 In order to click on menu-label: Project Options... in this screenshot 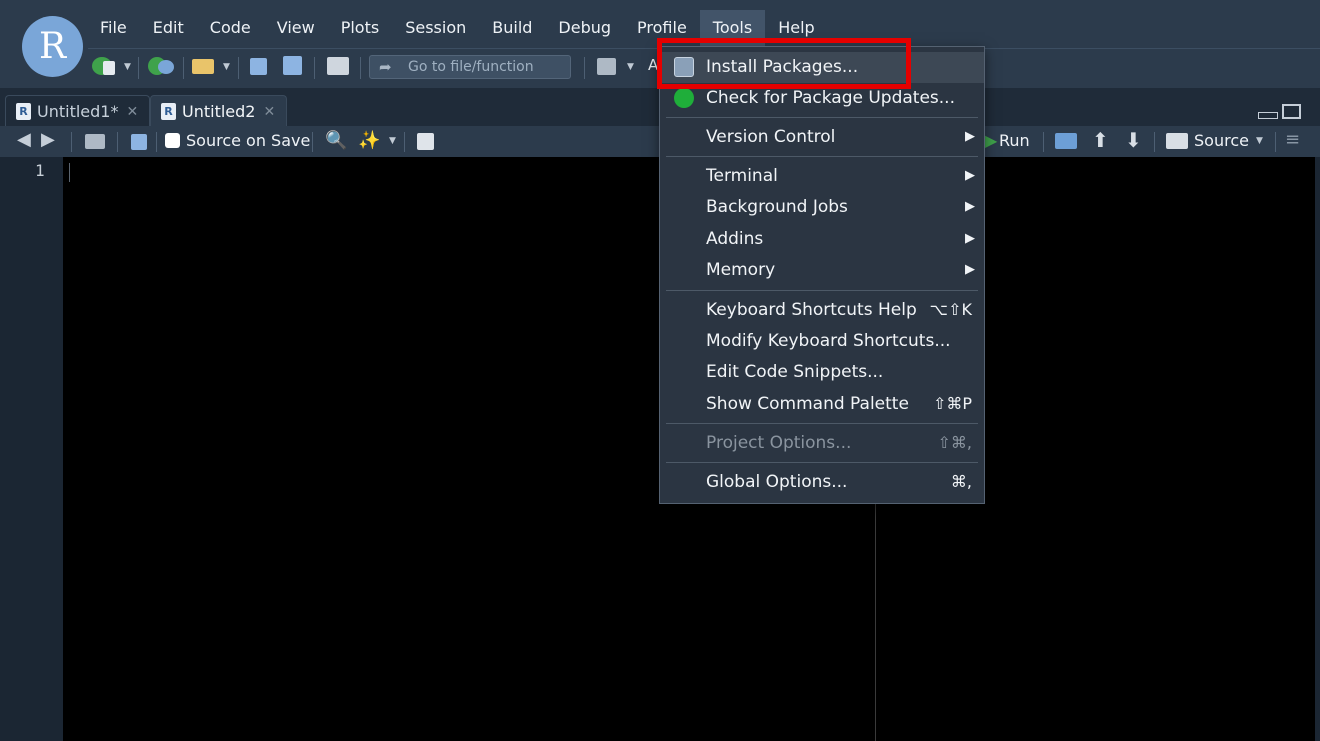, I will do `click(779, 443)`.